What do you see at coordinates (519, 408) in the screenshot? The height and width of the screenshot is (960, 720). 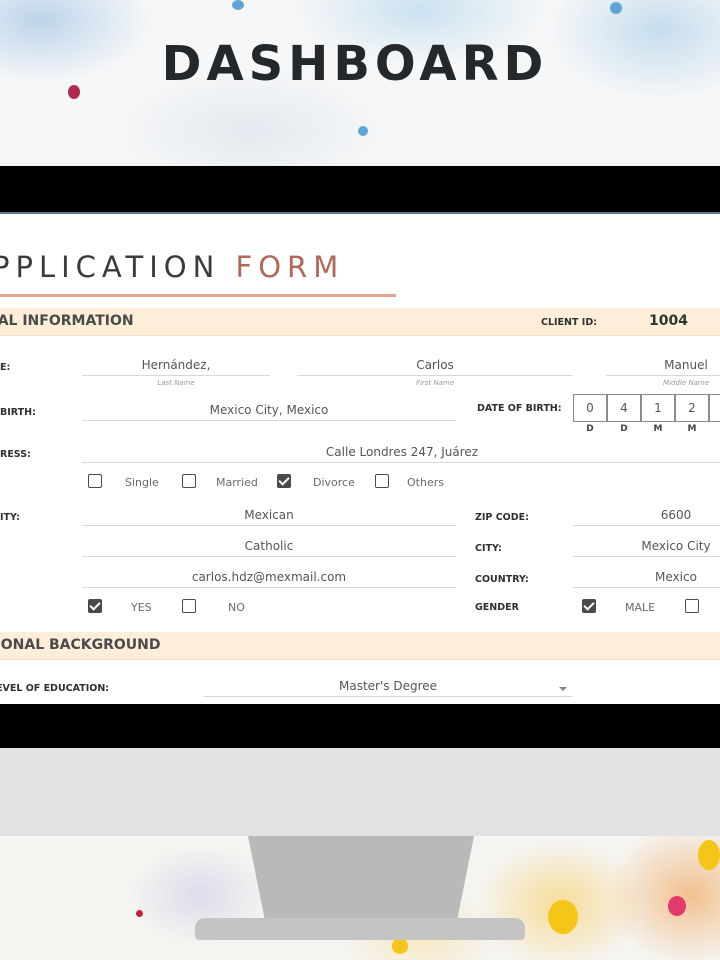 I see `date-of-birth-label: DATE OF BIRTH:` at bounding box center [519, 408].